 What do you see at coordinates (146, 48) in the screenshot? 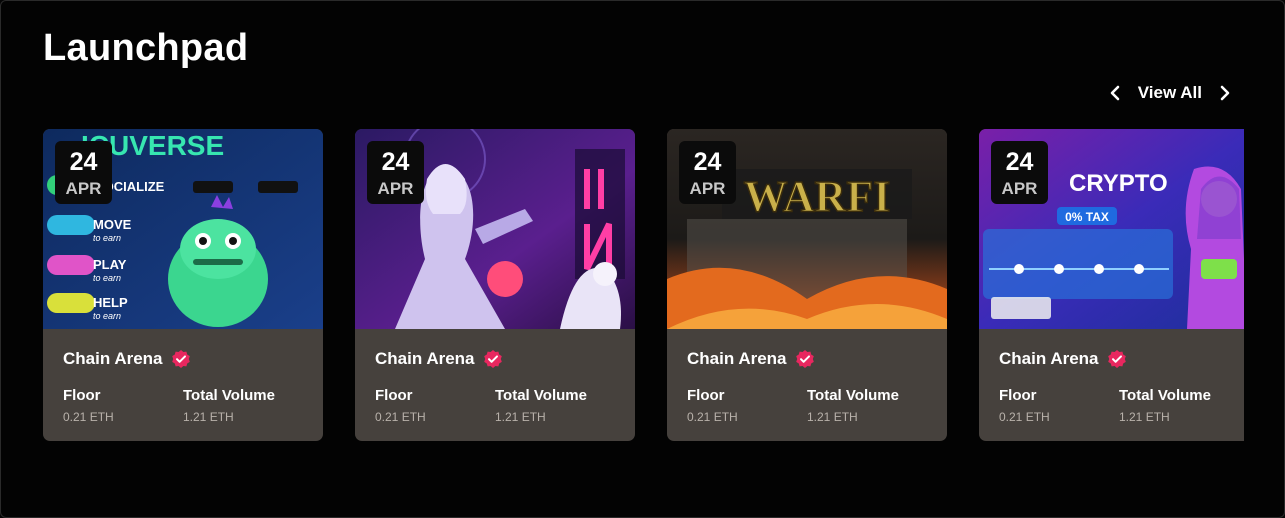
I see `page-title: Launchpad` at bounding box center [146, 48].